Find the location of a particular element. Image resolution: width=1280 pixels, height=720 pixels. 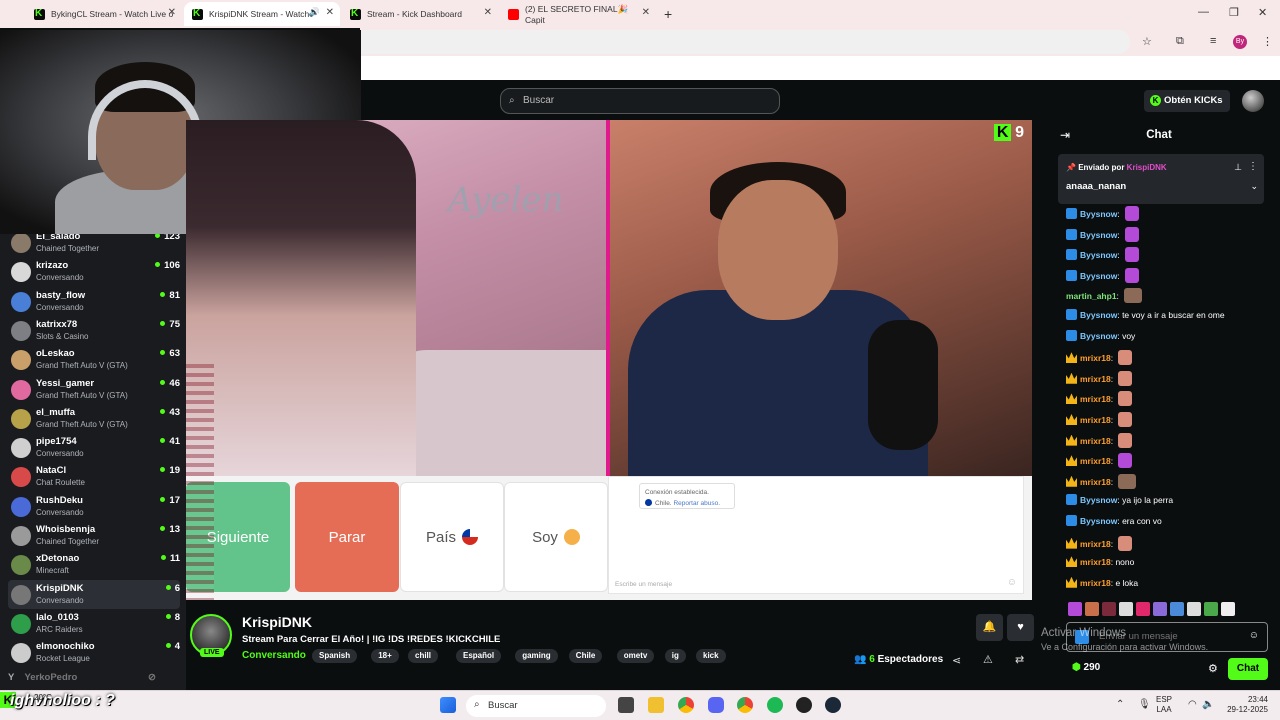

avatar is located at coordinates (1253, 101).